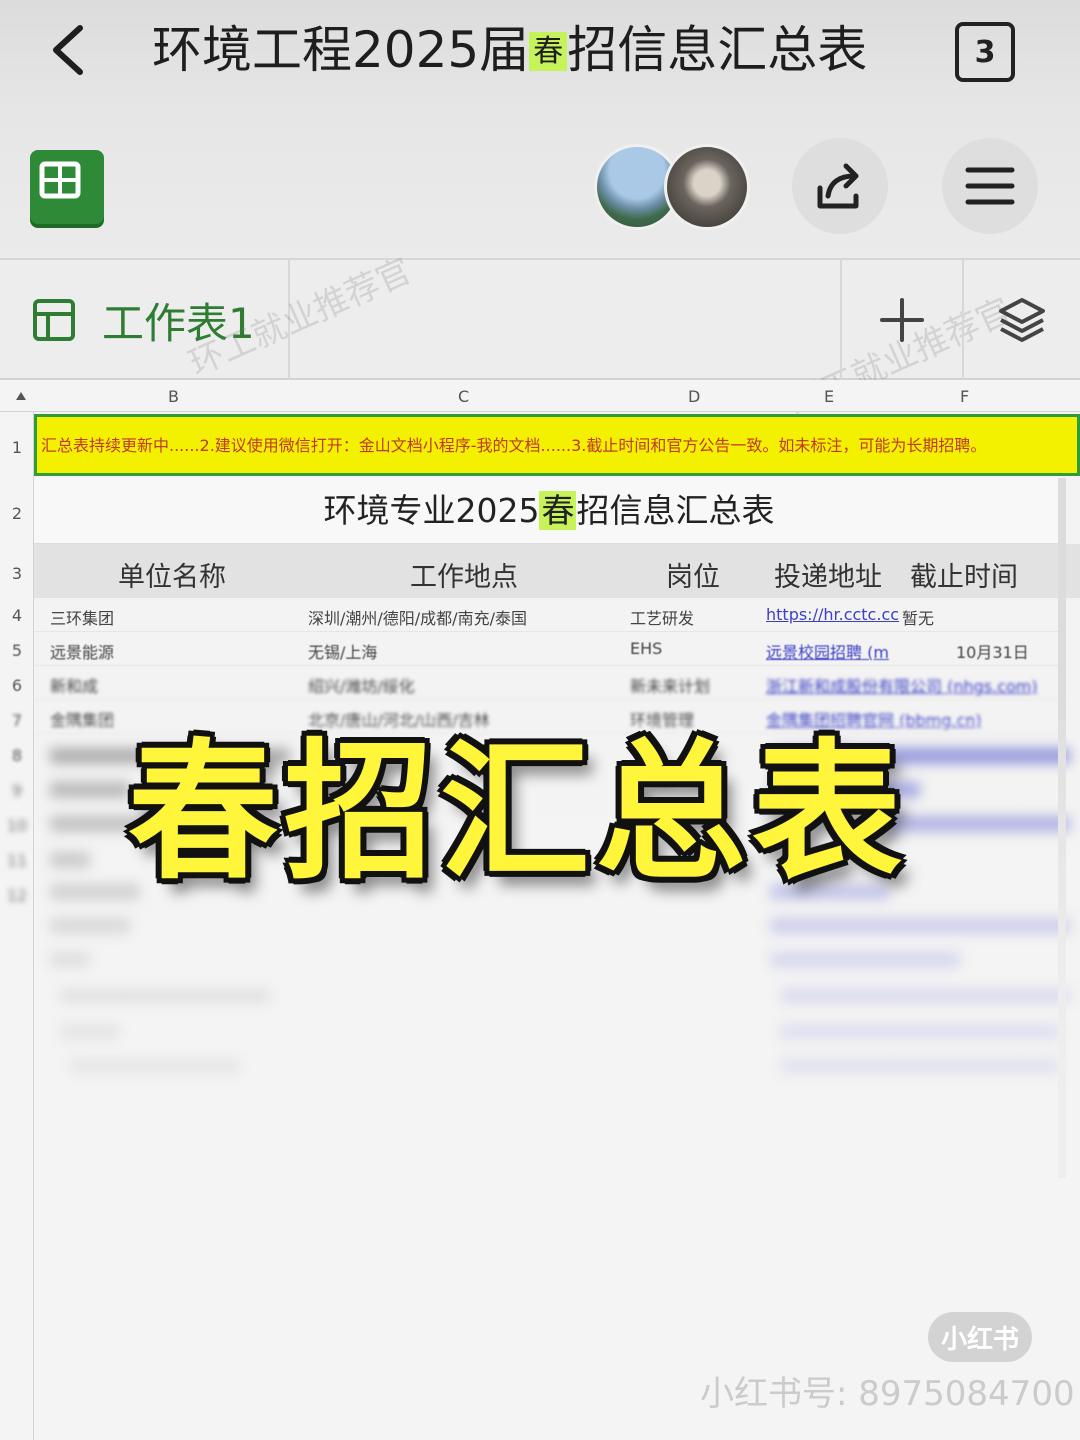 The height and width of the screenshot is (1440, 1080). What do you see at coordinates (694, 396) in the screenshot?
I see `column-header-d: D` at bounding box center [694, 396].